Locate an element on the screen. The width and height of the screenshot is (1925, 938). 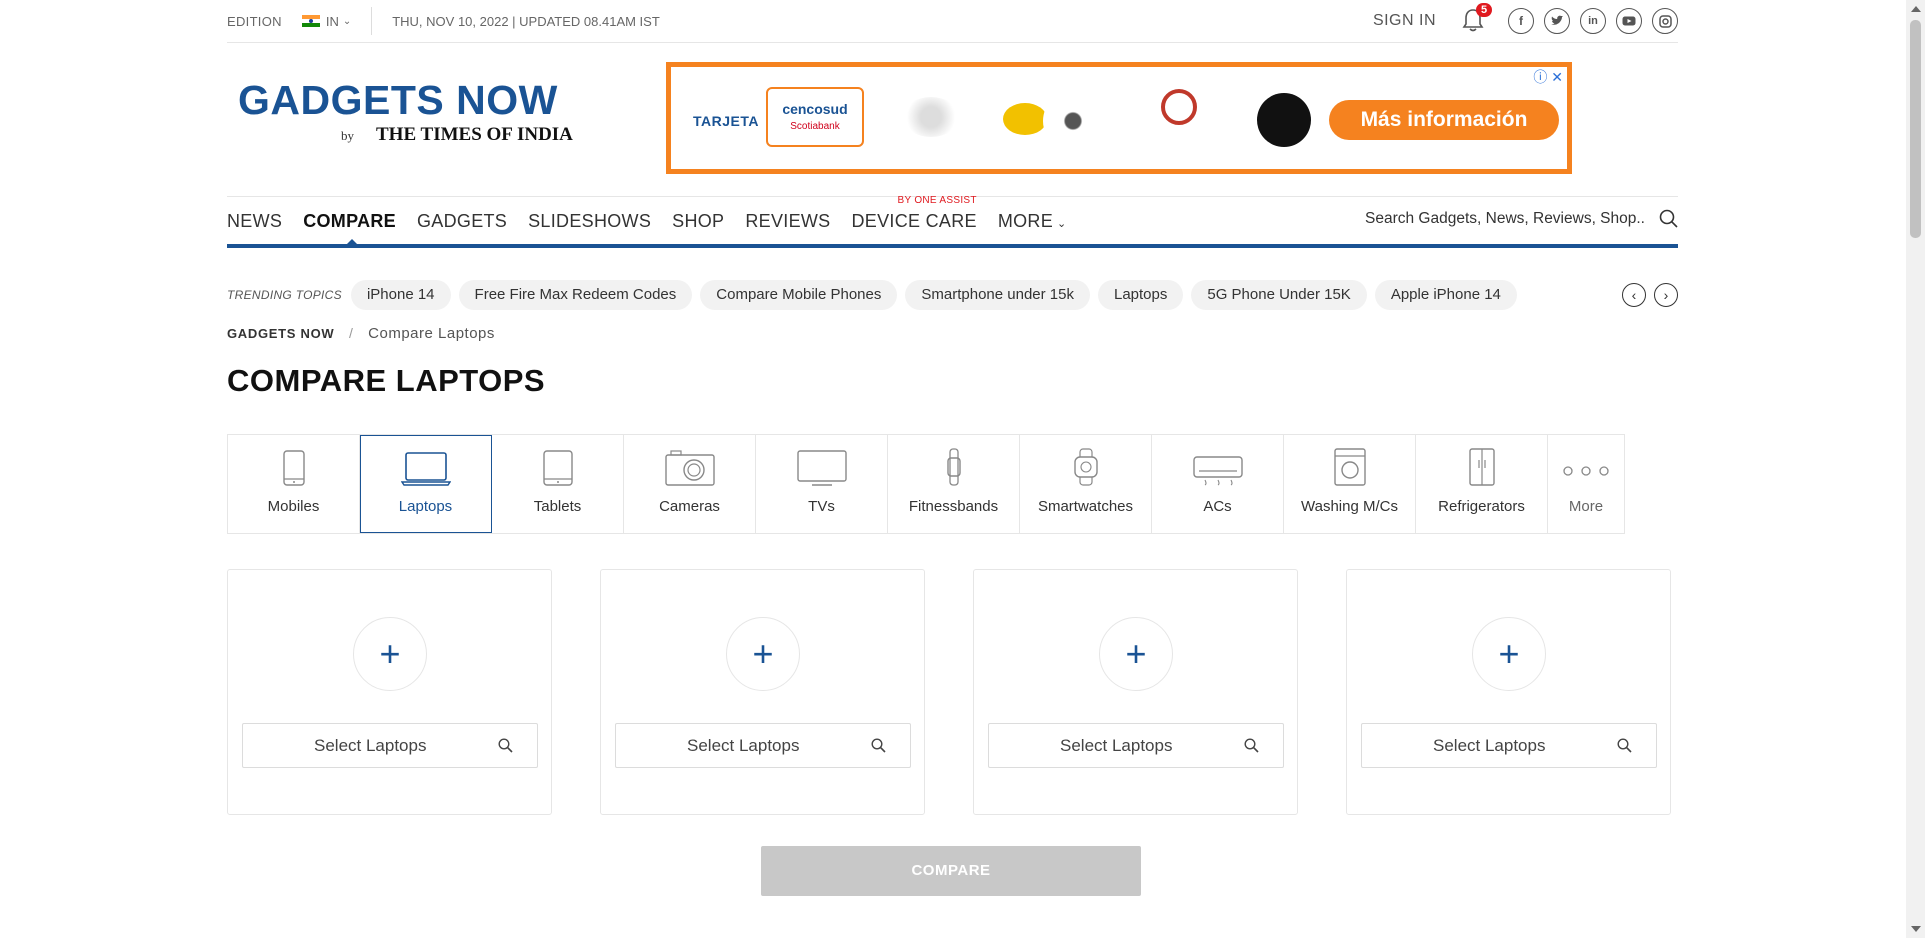
smartwatch-icon is located at coordinates (1086, 465).